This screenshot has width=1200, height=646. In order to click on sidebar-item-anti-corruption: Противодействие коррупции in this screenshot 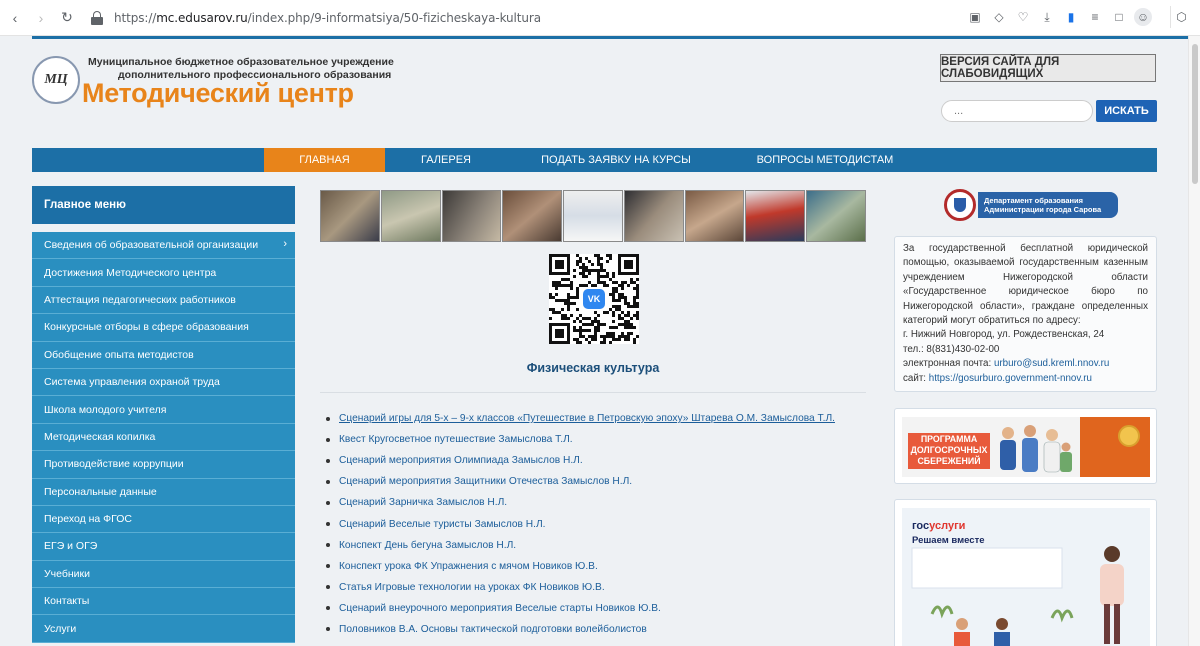, I will do `click(163, 465)`.